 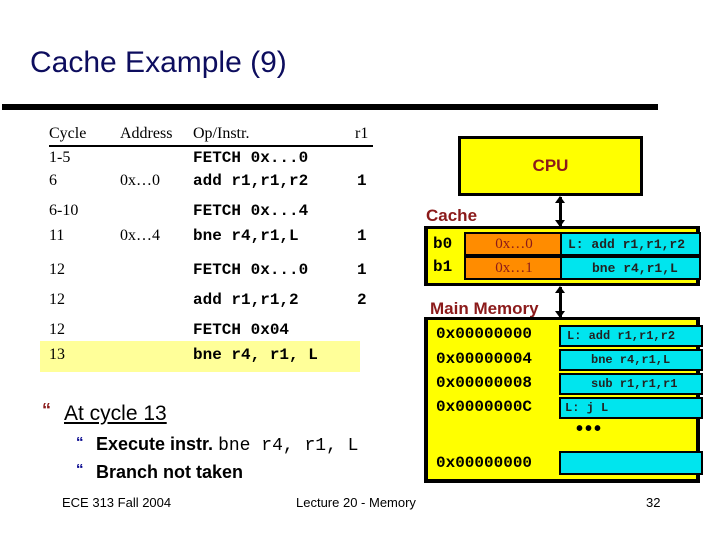 I want to click on cpu-box: CPU, so click(x=550, y=166).